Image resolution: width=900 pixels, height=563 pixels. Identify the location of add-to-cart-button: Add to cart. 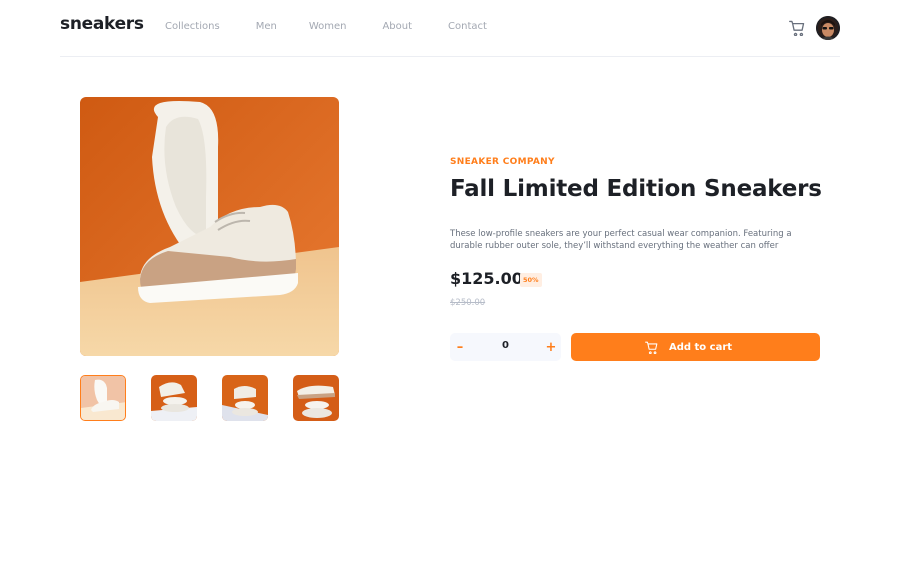
(695, 347).